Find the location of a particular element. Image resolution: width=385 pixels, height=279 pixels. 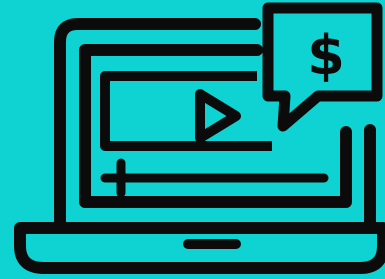

price-speech-bubble-icon: $ is located at coordinates (322, 67).